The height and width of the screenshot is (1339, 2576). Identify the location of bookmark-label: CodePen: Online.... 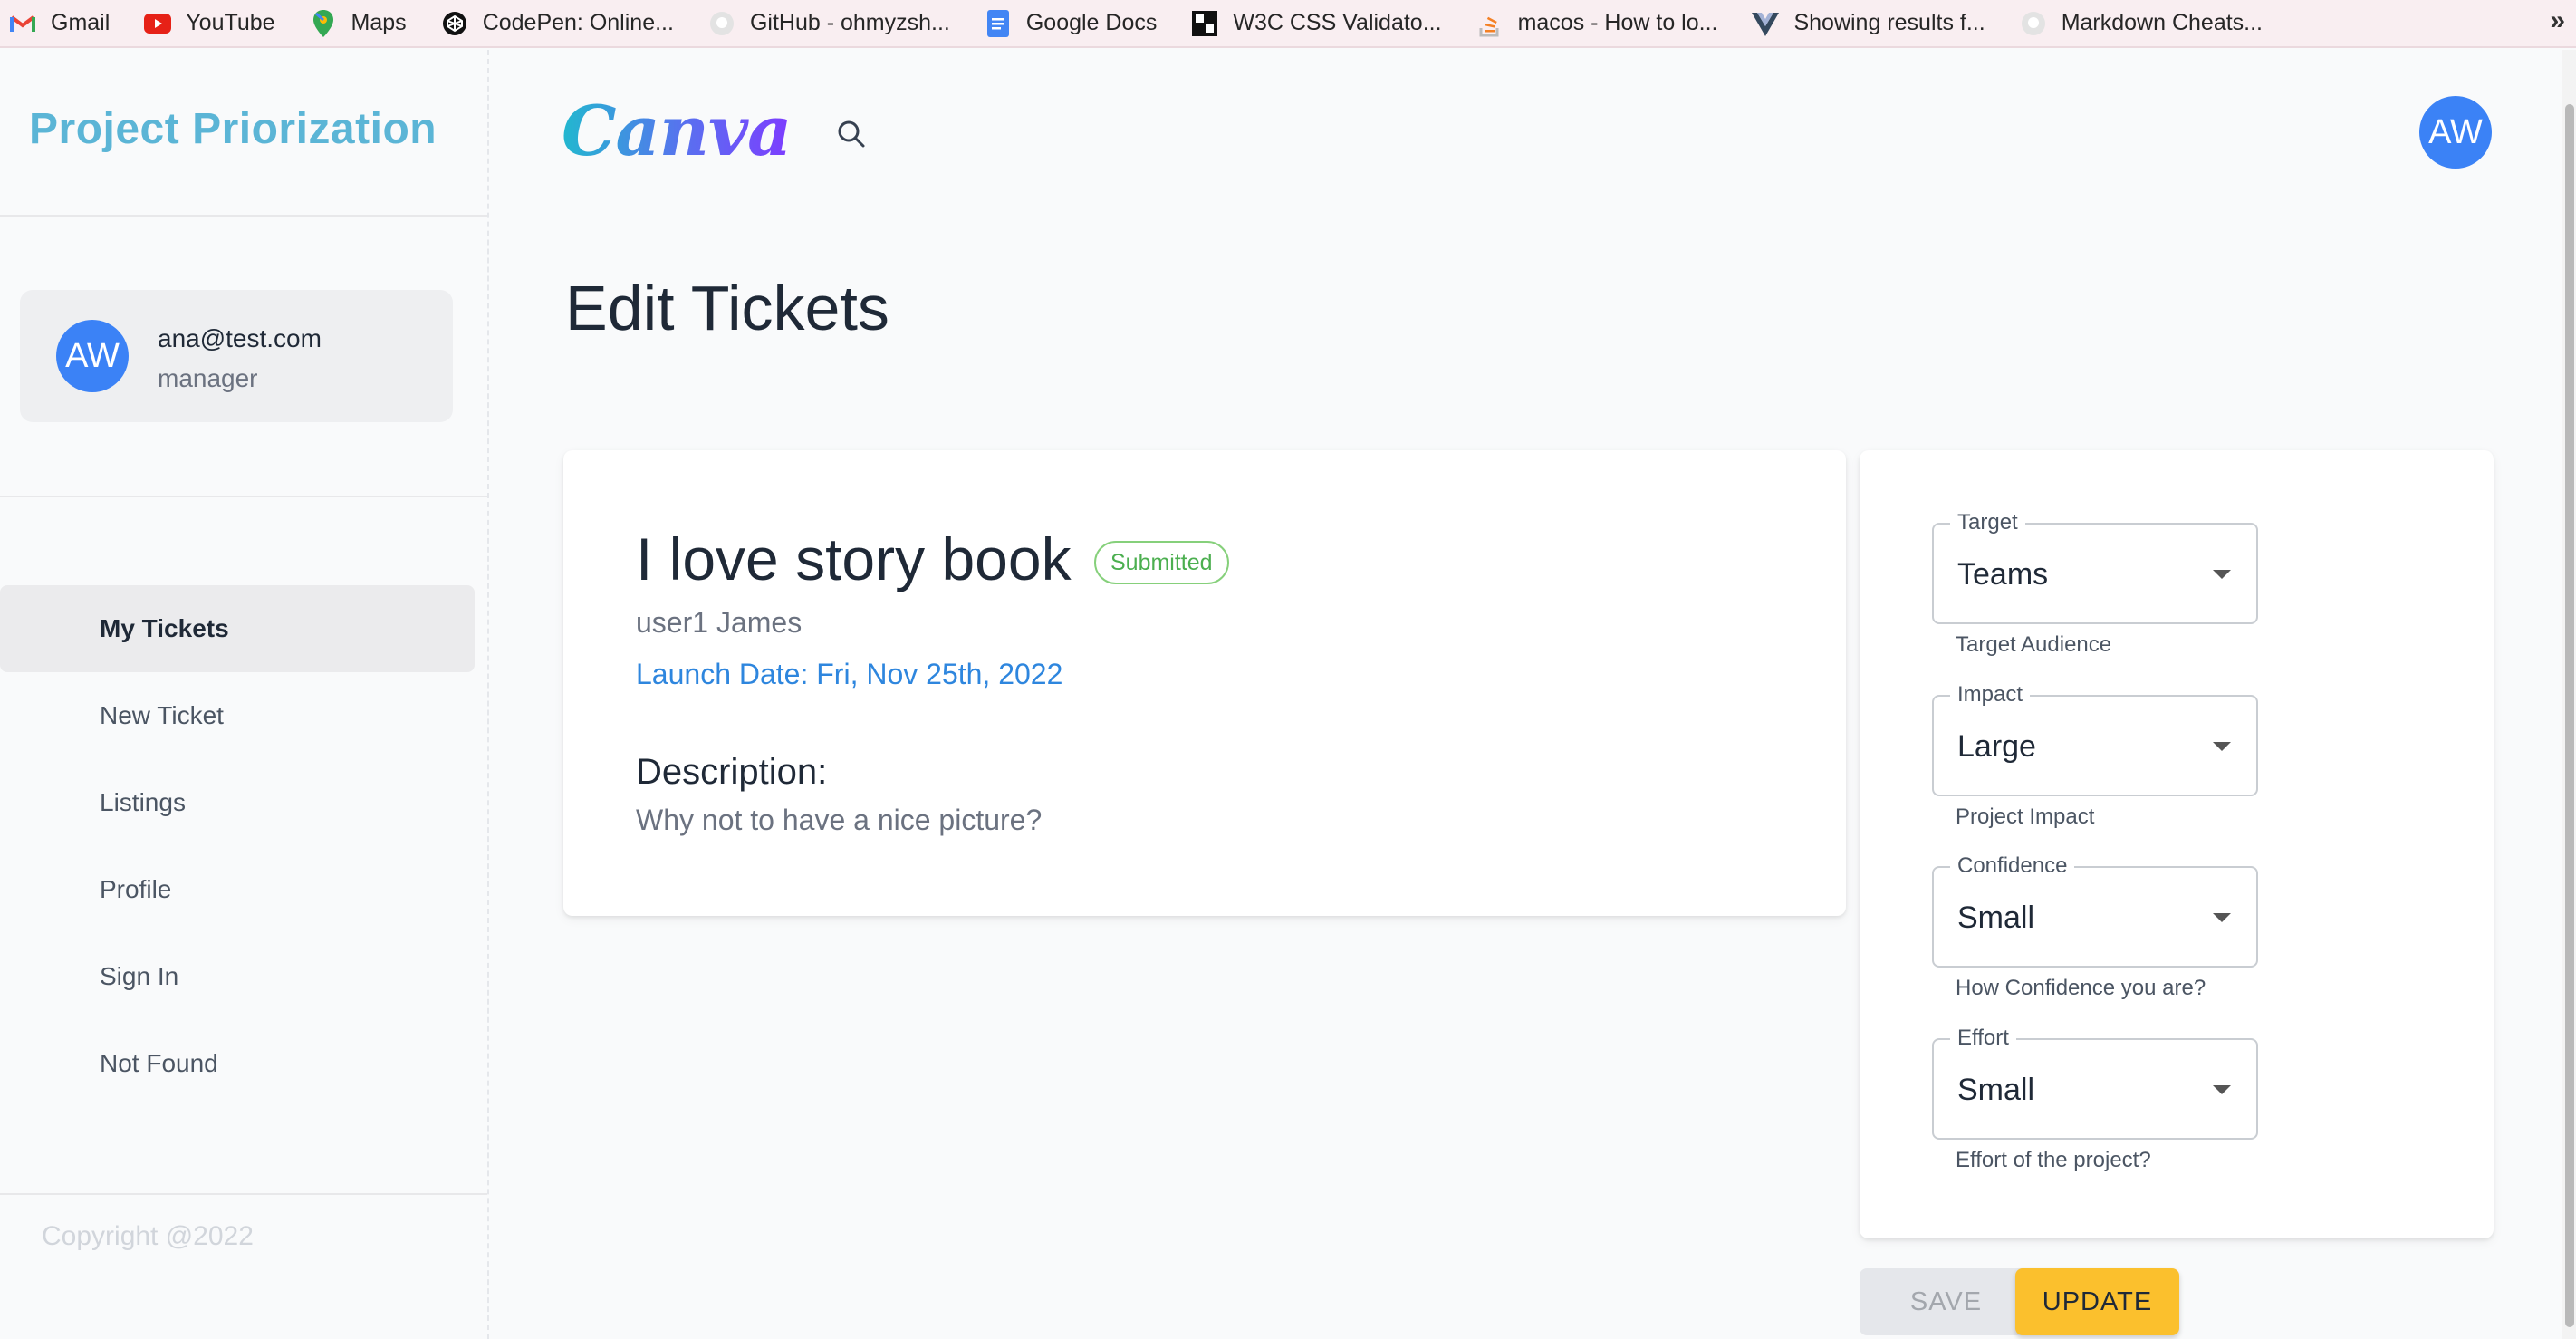
(578, 22).